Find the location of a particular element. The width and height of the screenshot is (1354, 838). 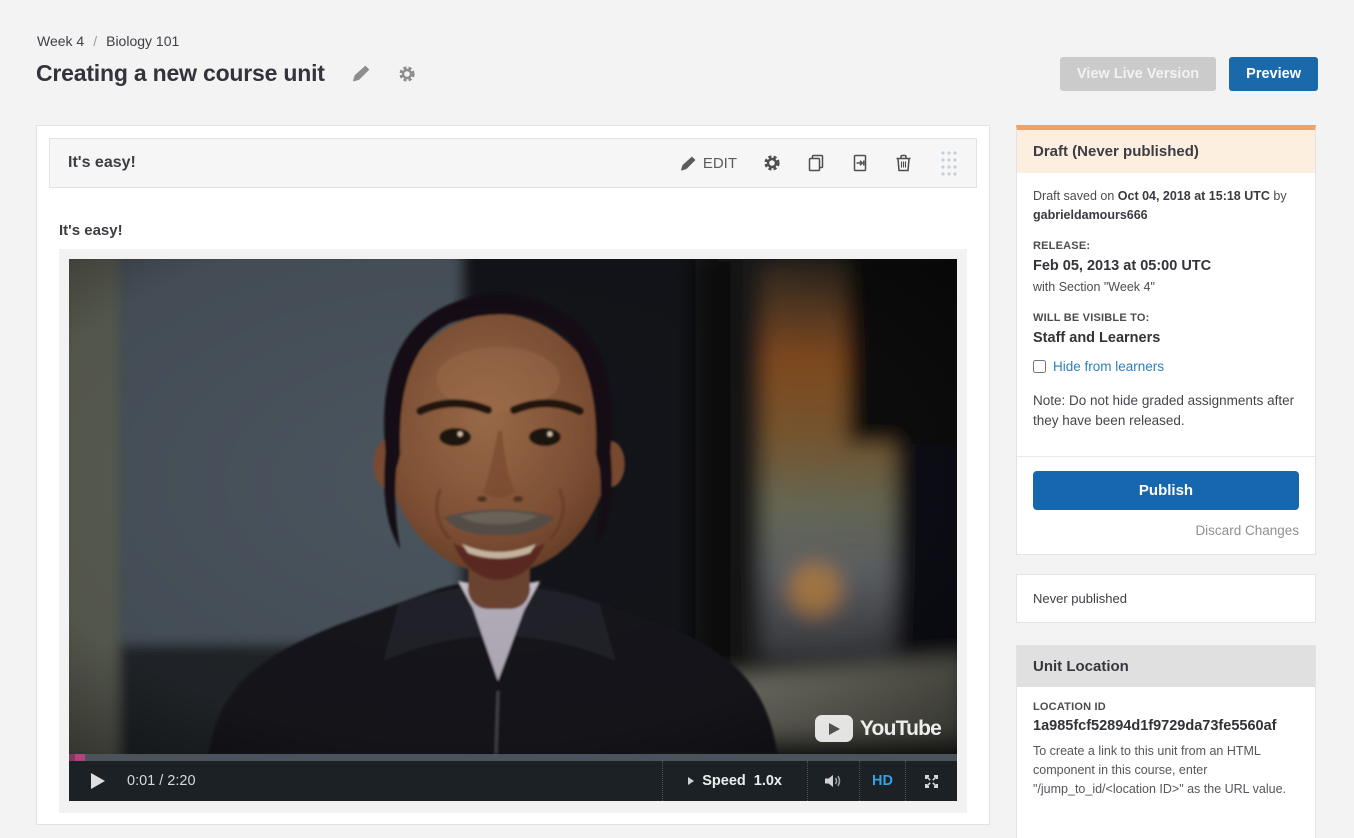

drag-handle is located at coordinates (949, 163).